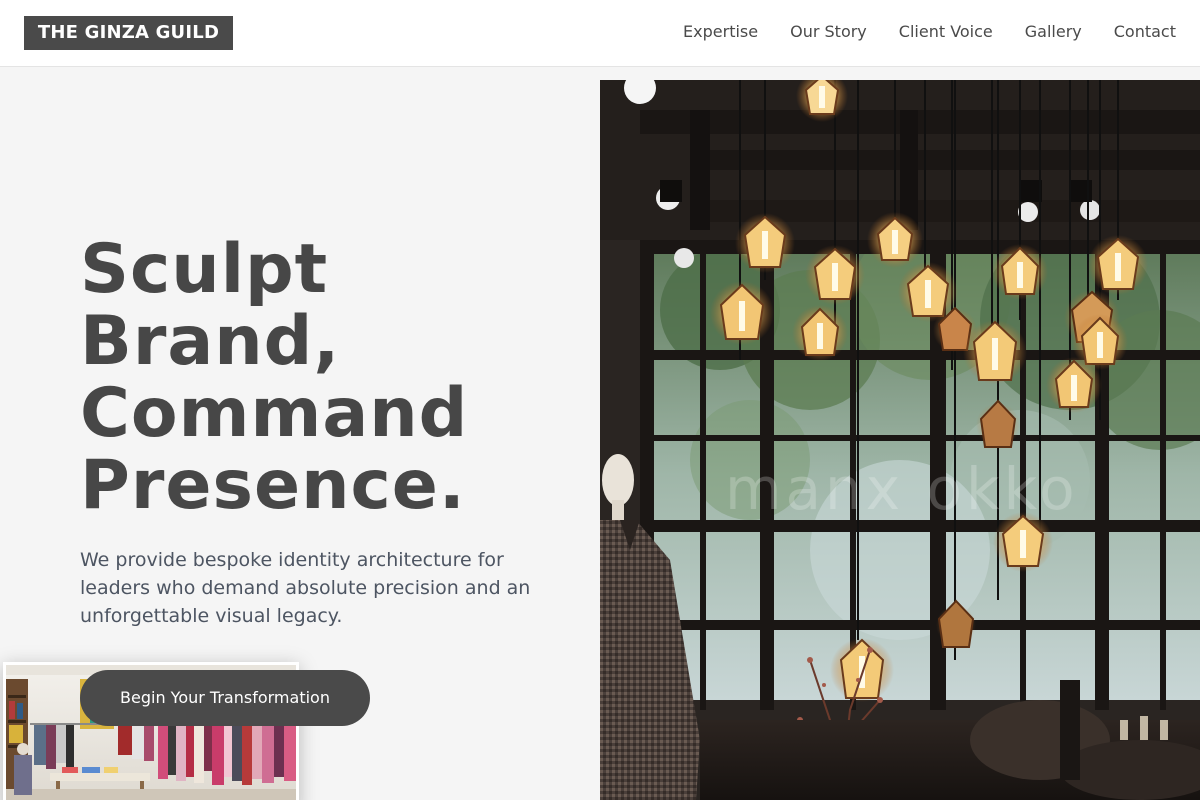  I want to click on nav-link-our-story: Our Story, so click(828, 32).